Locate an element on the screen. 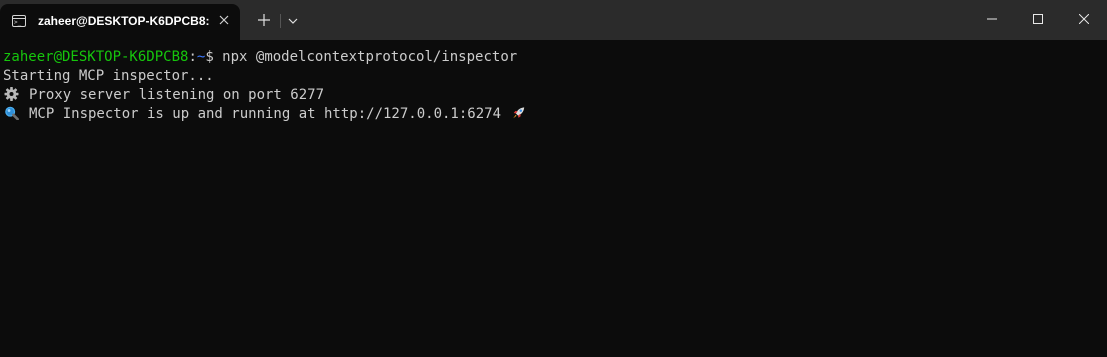 Image resolution: width=1107 pixels, height=357 pixels. gear-icon is located at coordinates (11, 94).